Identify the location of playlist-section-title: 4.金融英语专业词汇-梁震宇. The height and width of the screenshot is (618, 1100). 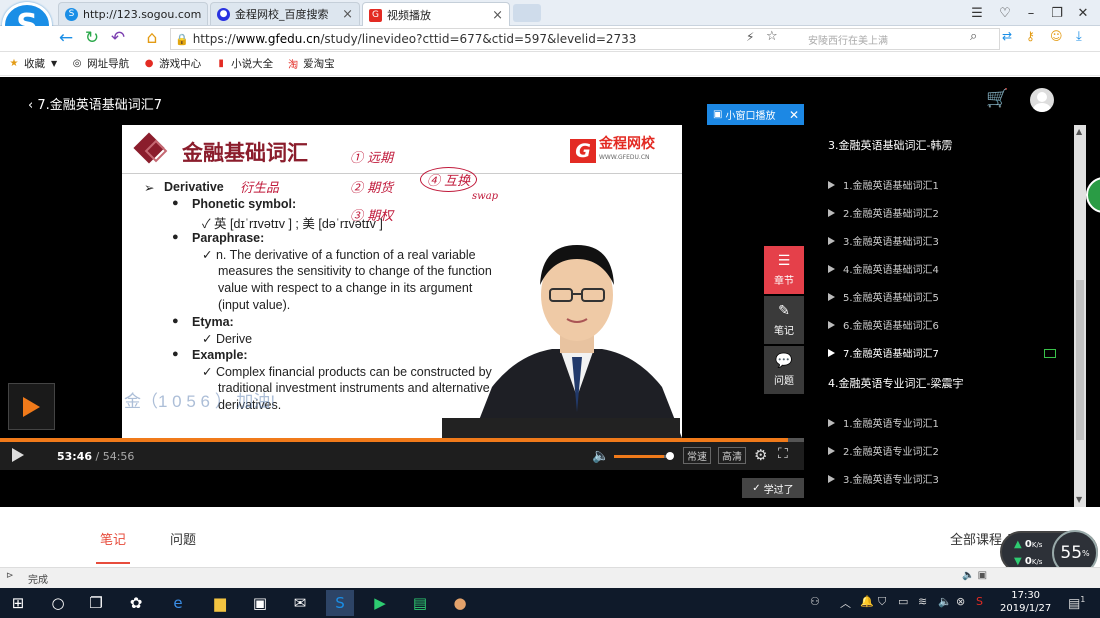
(895, 383).